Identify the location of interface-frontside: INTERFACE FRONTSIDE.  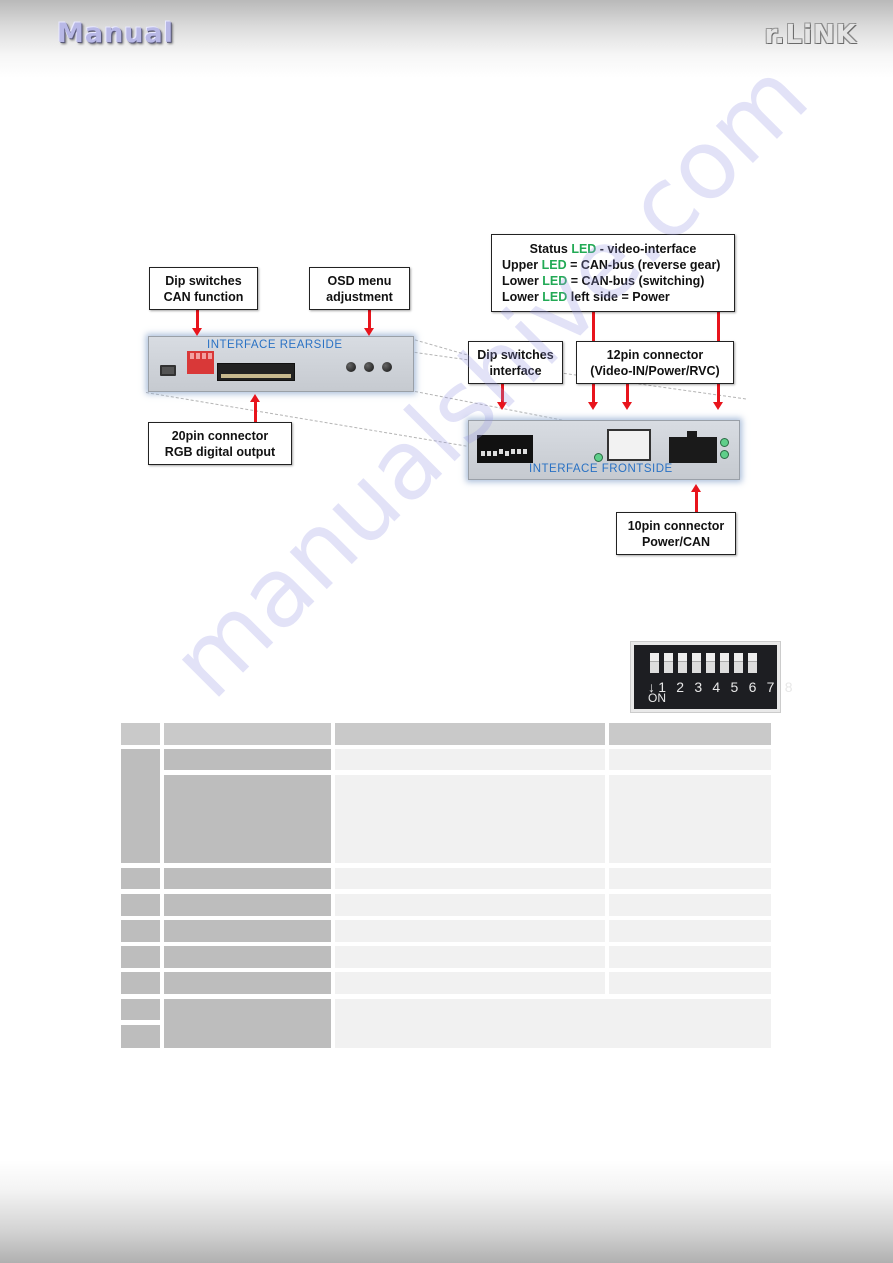
(604, 450).